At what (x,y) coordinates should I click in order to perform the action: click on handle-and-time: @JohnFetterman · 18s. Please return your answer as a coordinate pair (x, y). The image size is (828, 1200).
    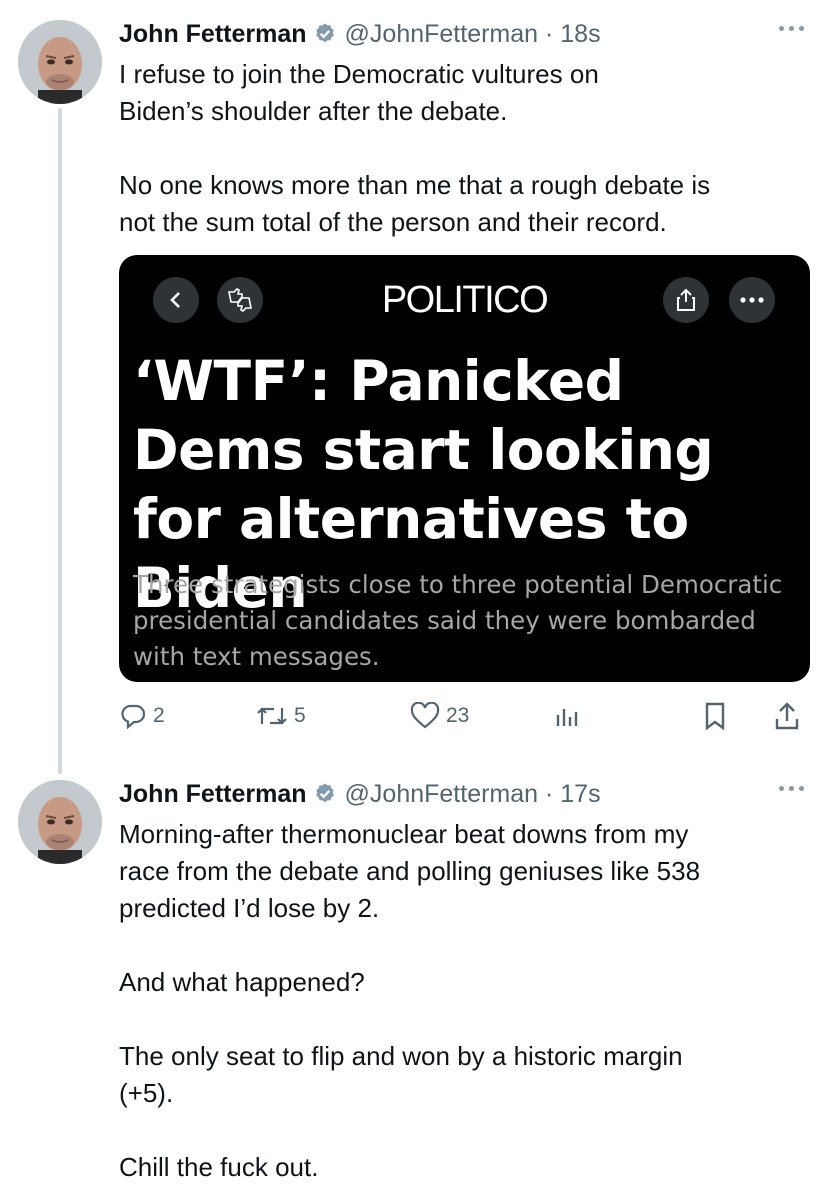
    Looking at the image, I should click on (473, 34).